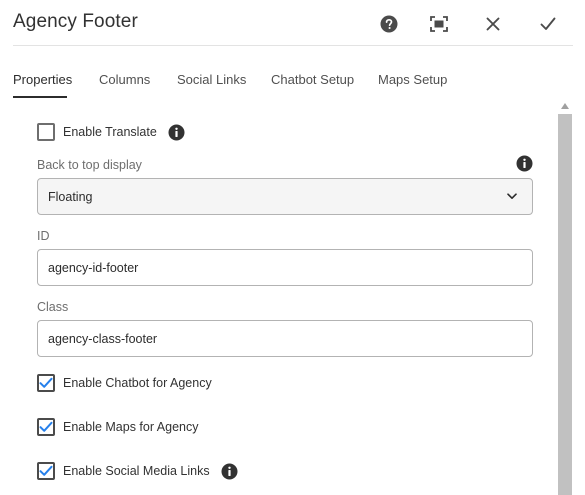 This screenshot has width=585, height=495. I want to click on enable-social-checkbox, so click(46, 471).